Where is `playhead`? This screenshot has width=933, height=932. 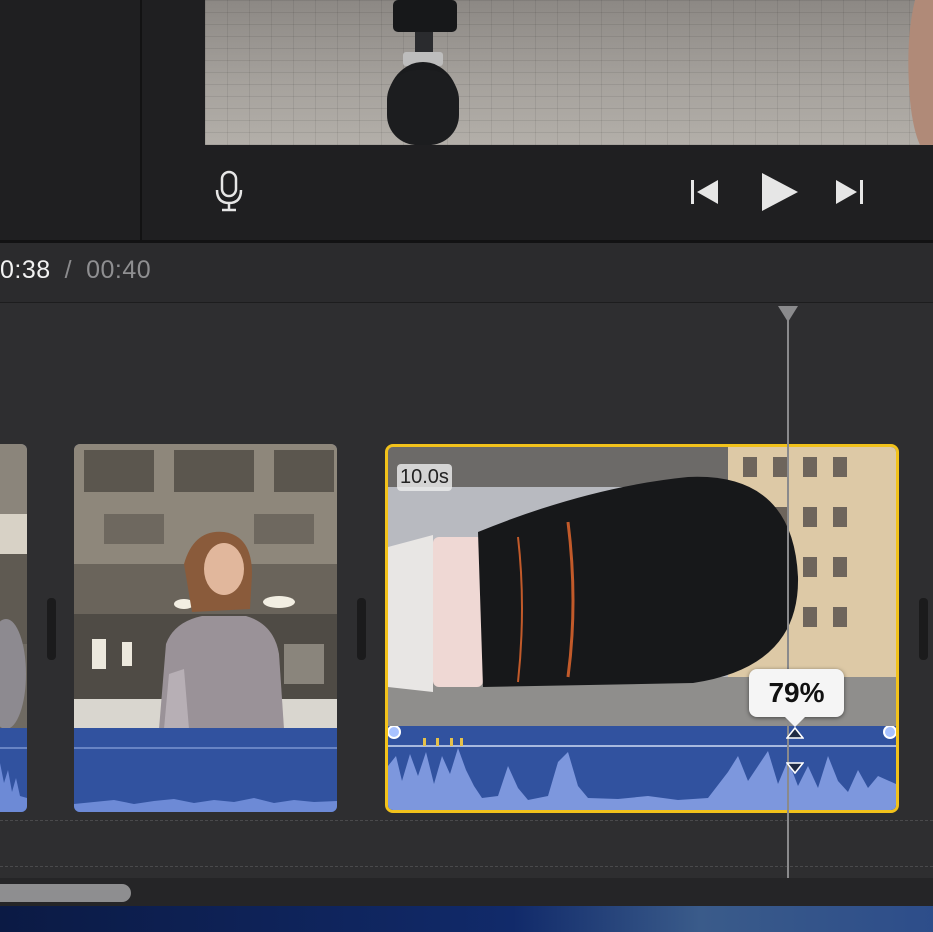
playhead is located at coordinates (788, 598).